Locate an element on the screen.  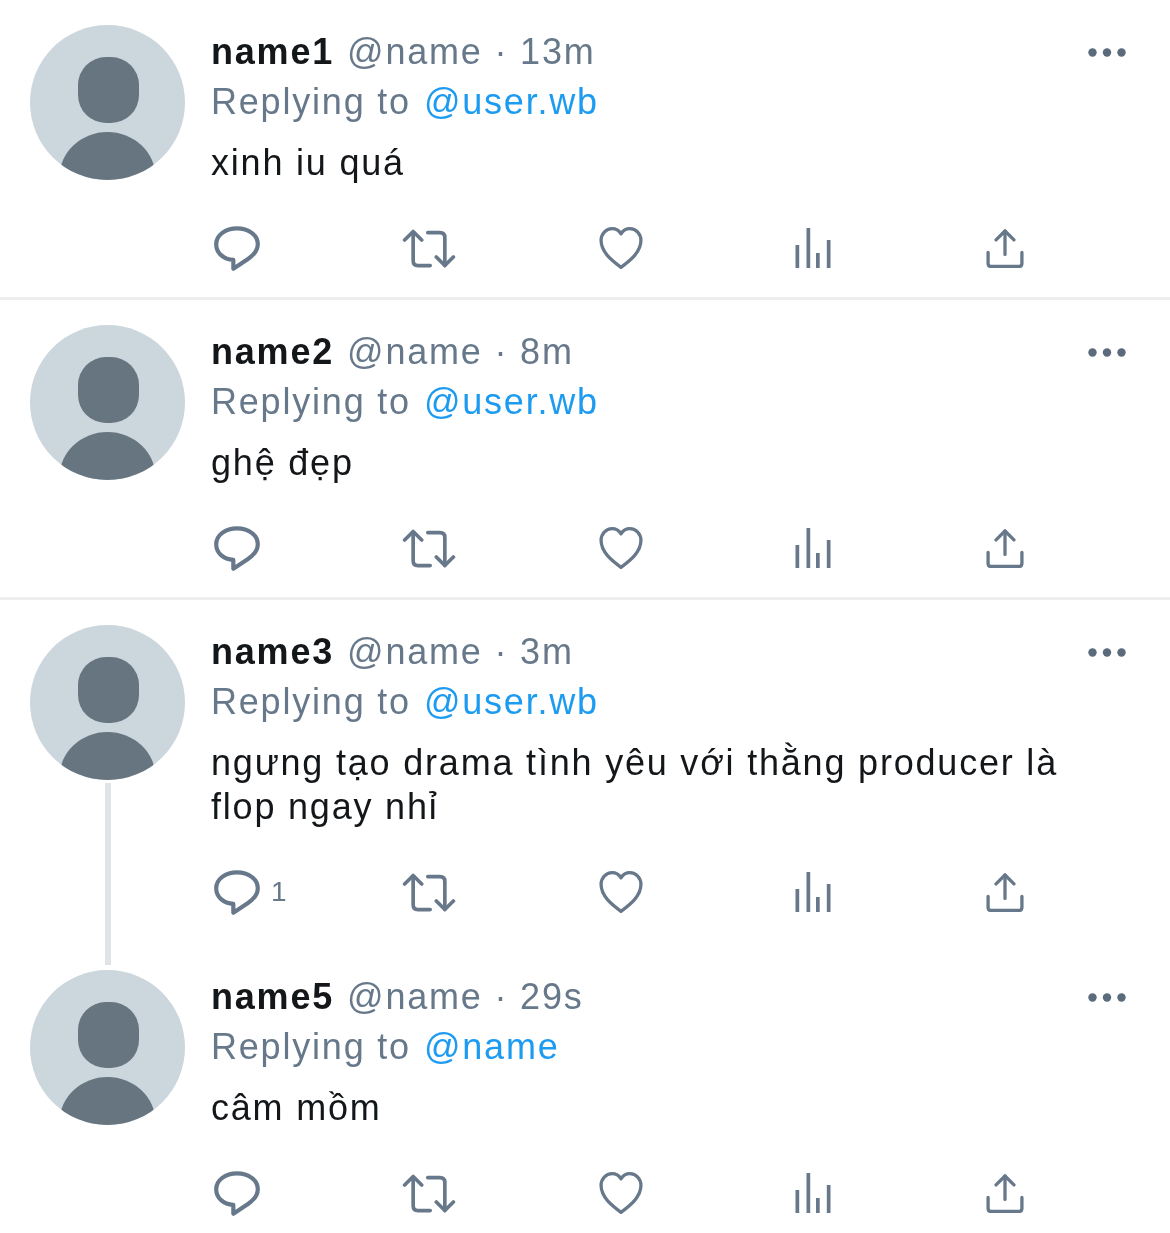
display-name: name5 is located at coordinates (273, 997).